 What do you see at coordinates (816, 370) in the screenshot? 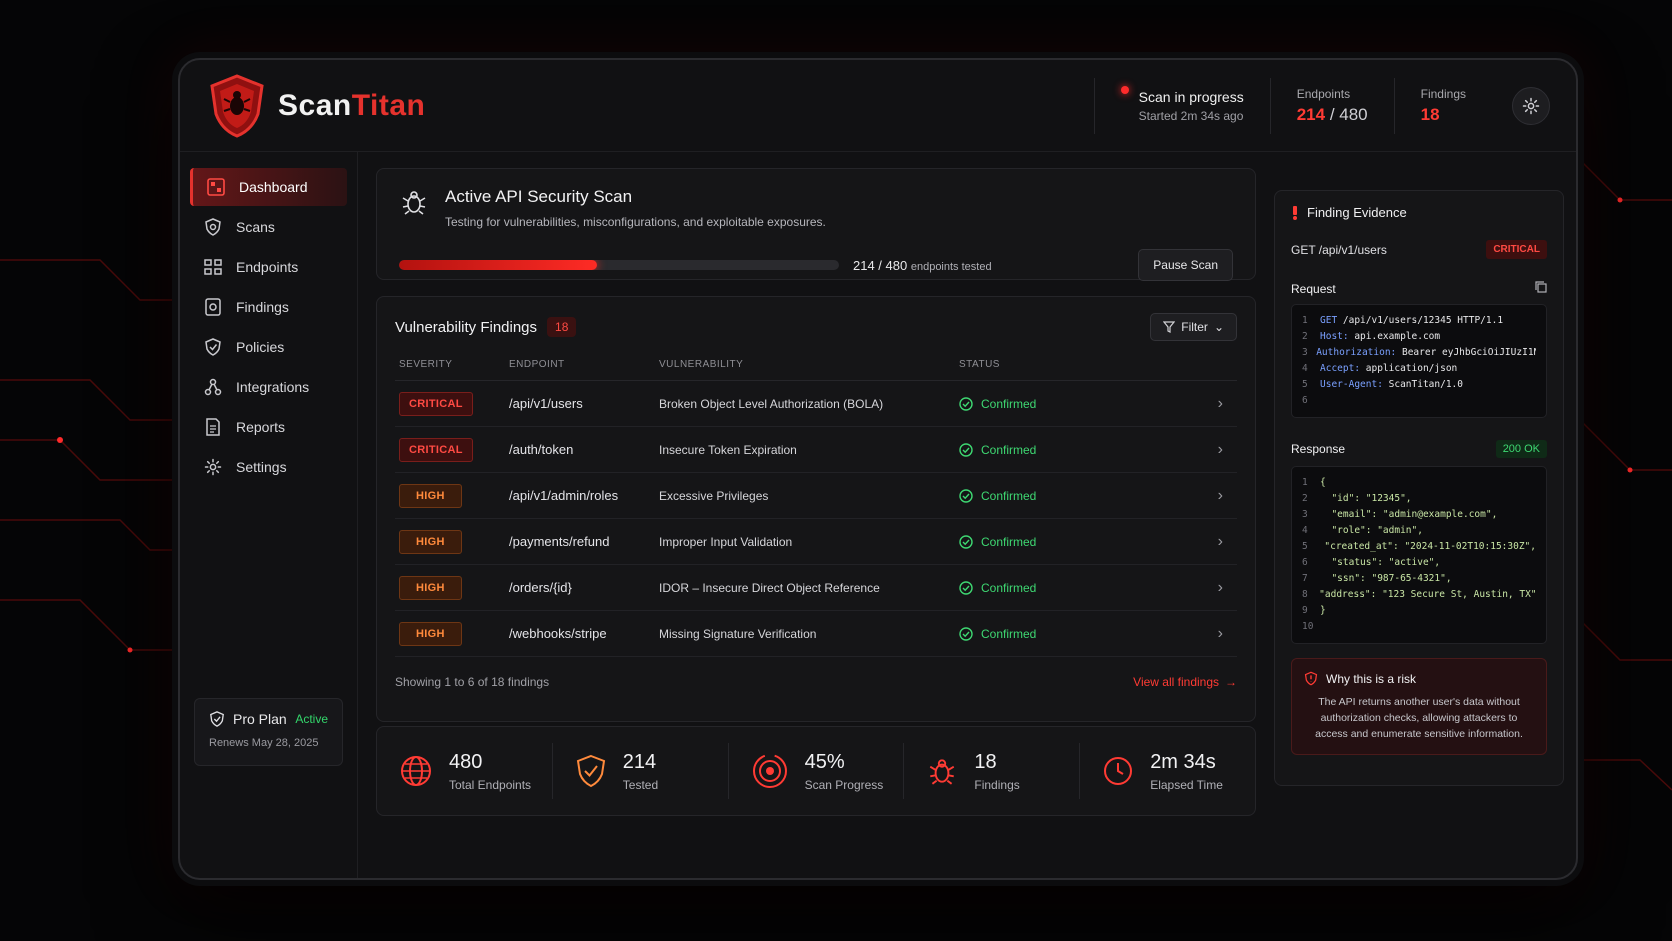
I see `table-header: SEVERITY ENDPOINT VULNERABILITY STATUS` at bounding box center [816, 370].